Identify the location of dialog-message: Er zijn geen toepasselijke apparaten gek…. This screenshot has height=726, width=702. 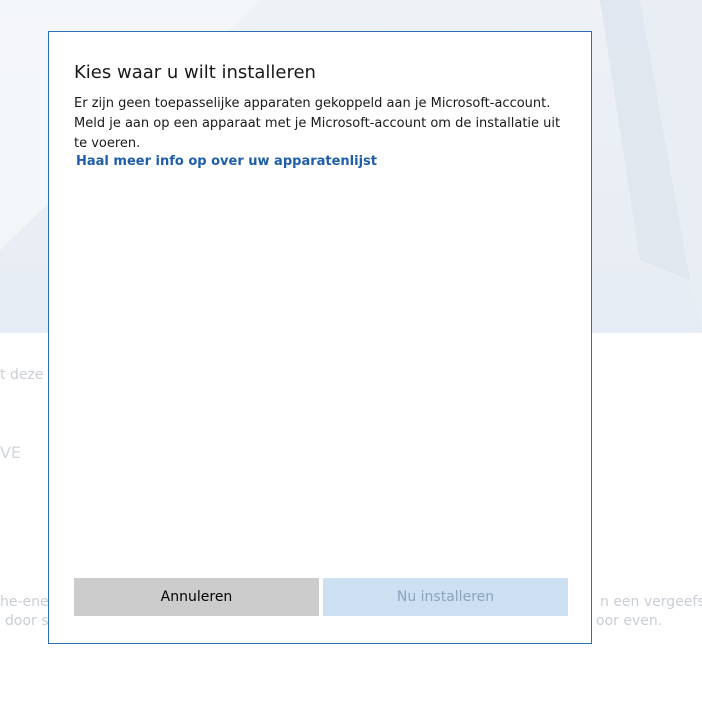
(324, 124).